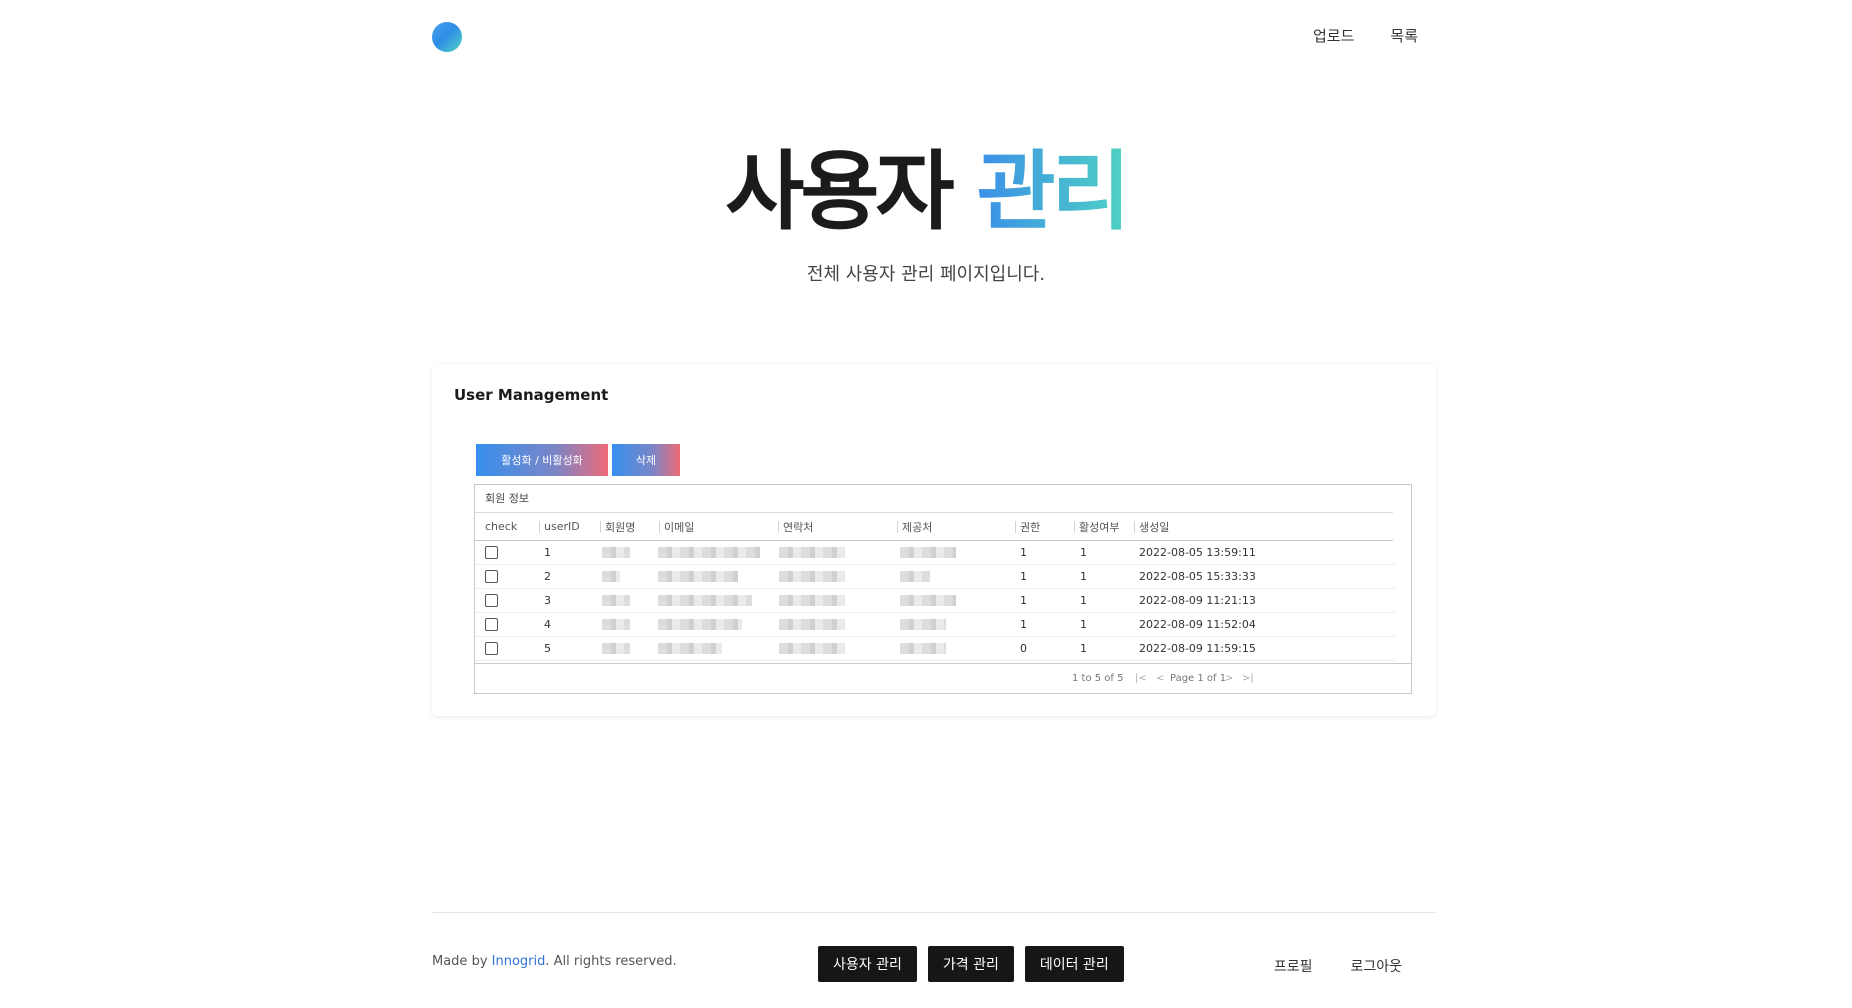 The width and height of the screenshot is (1852, 1008). I want to click on nav-upload-link: 업로드, so click(1333, 35).